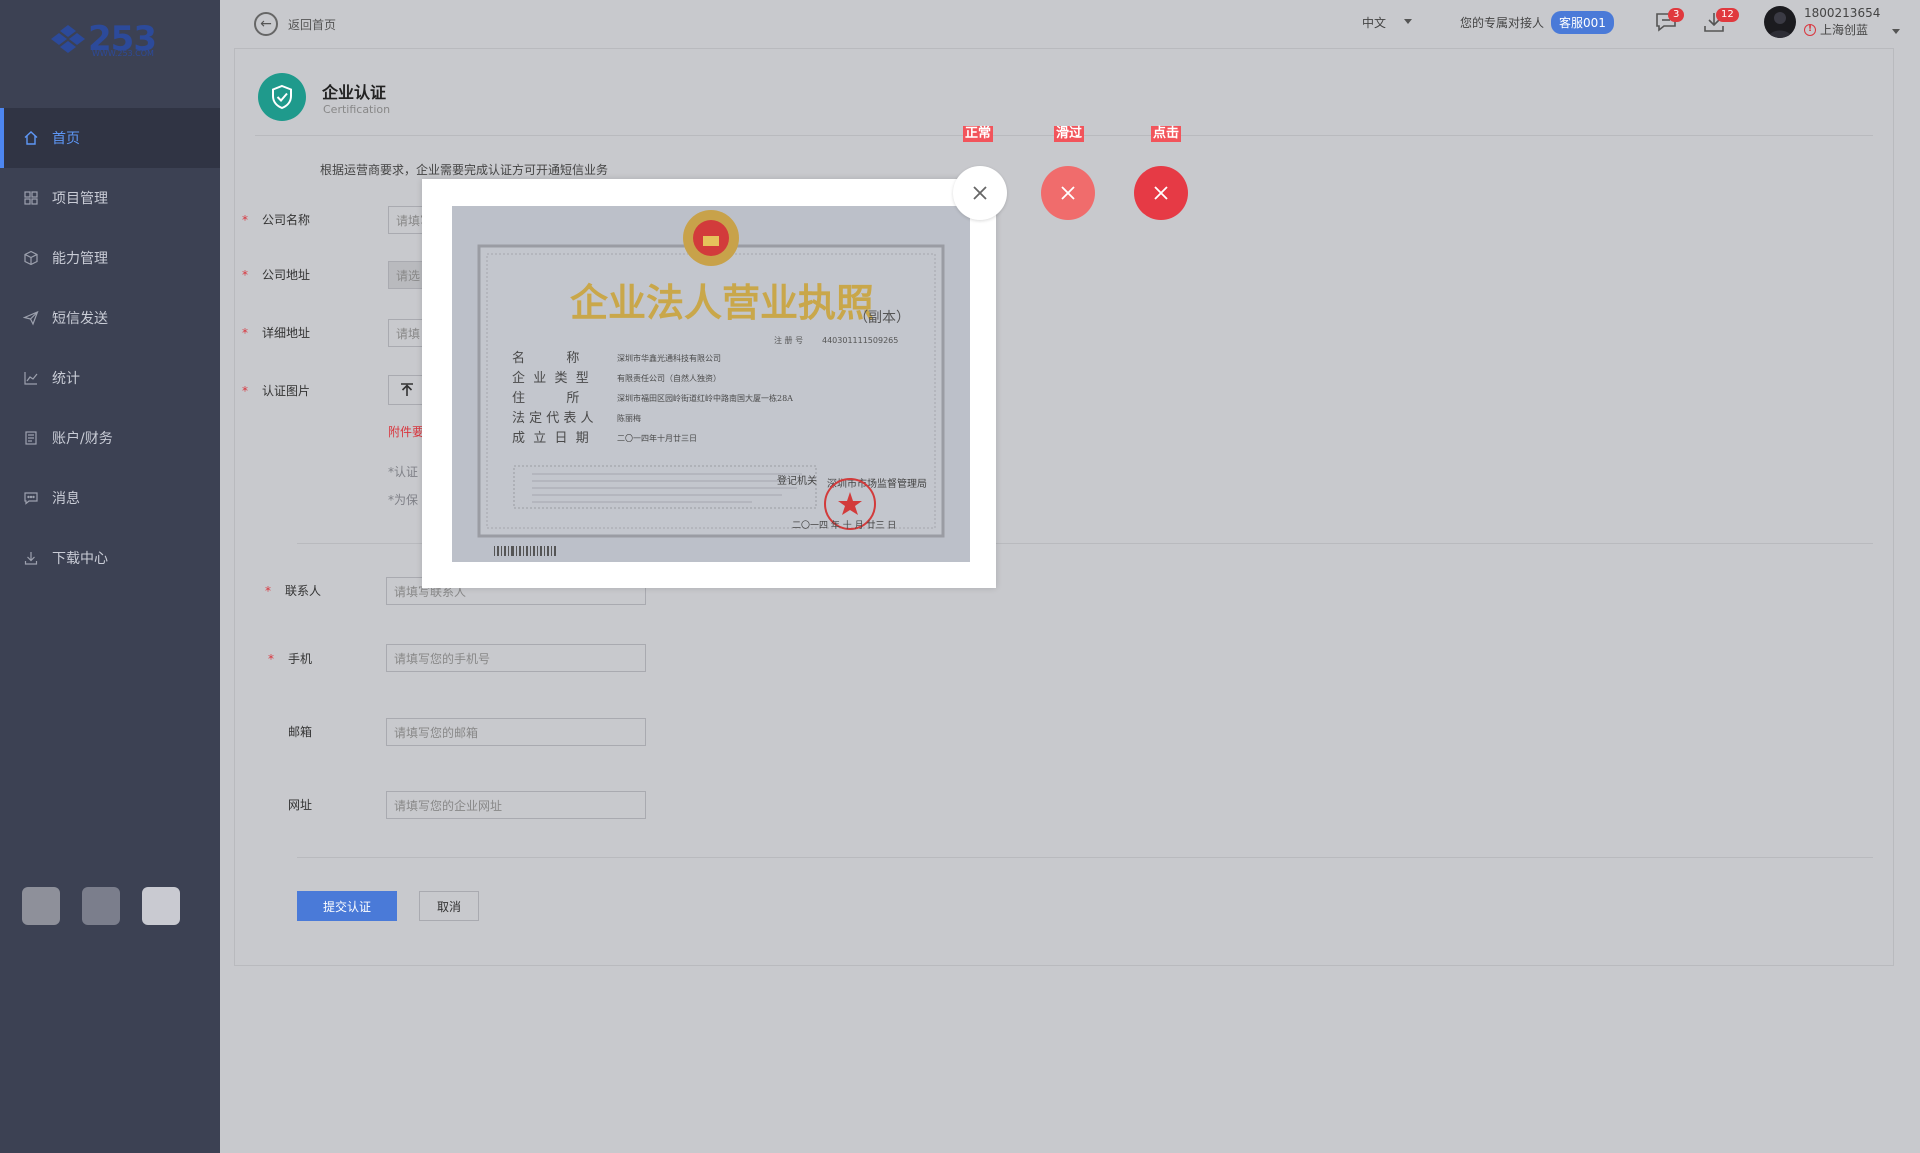  I want to click on sidebar-item-label: 首页, so click(66, 139).